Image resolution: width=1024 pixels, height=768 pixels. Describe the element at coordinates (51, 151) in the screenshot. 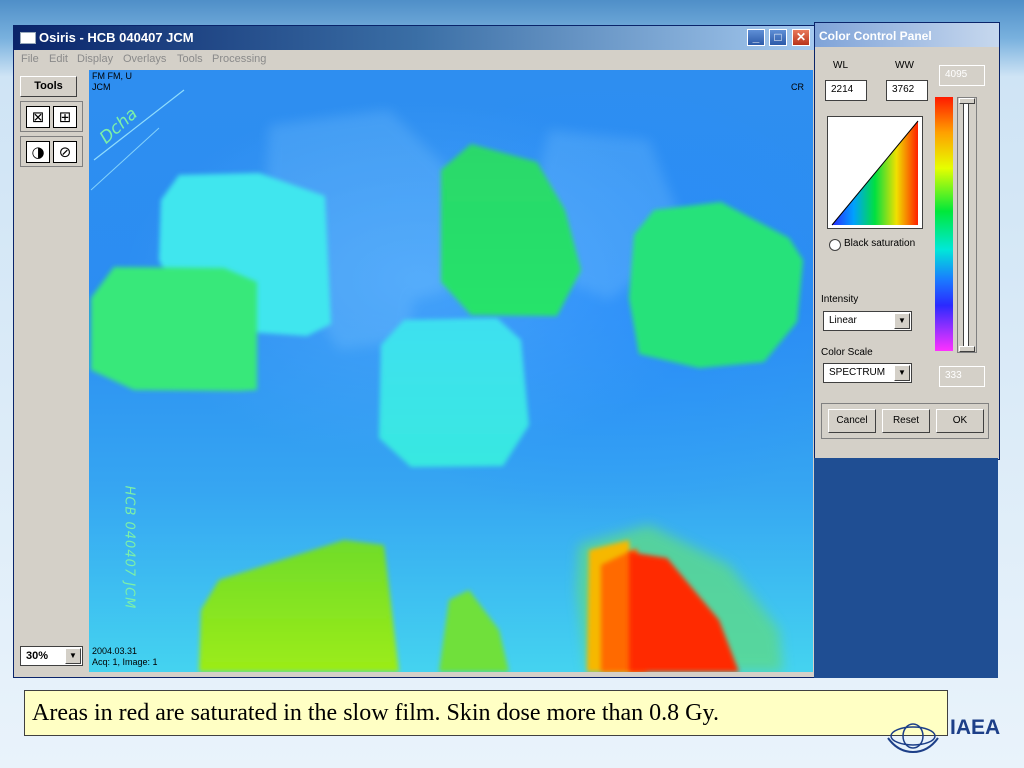

I see `display-tool-group: ◑ ⊘` at that location.